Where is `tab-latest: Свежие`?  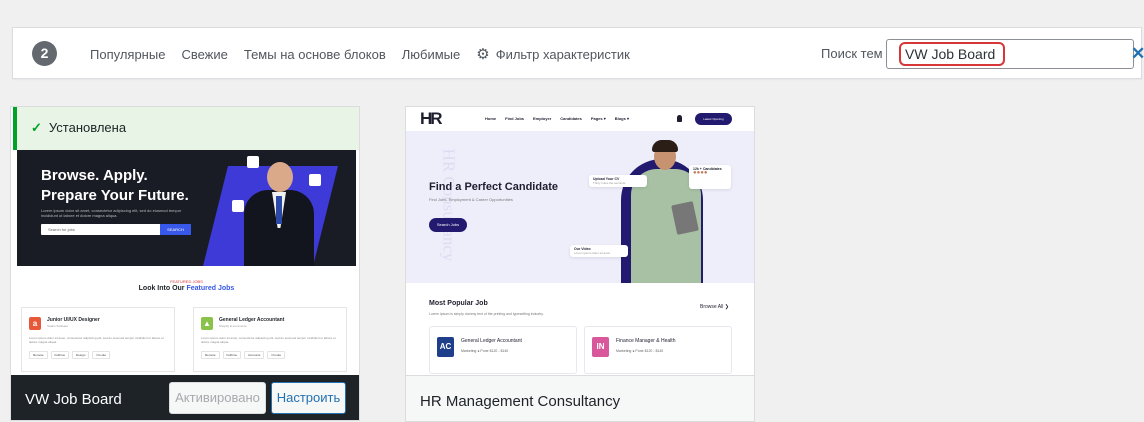
tab-latest: Свежие is located at coordinates (204, 54).